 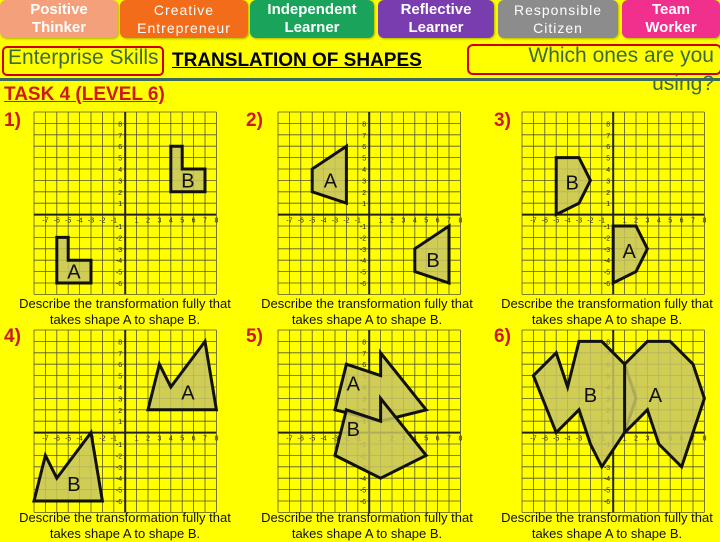 I want to click on tab-responsible-citizen: Responsible Citizen, so click(x=558, y=19).